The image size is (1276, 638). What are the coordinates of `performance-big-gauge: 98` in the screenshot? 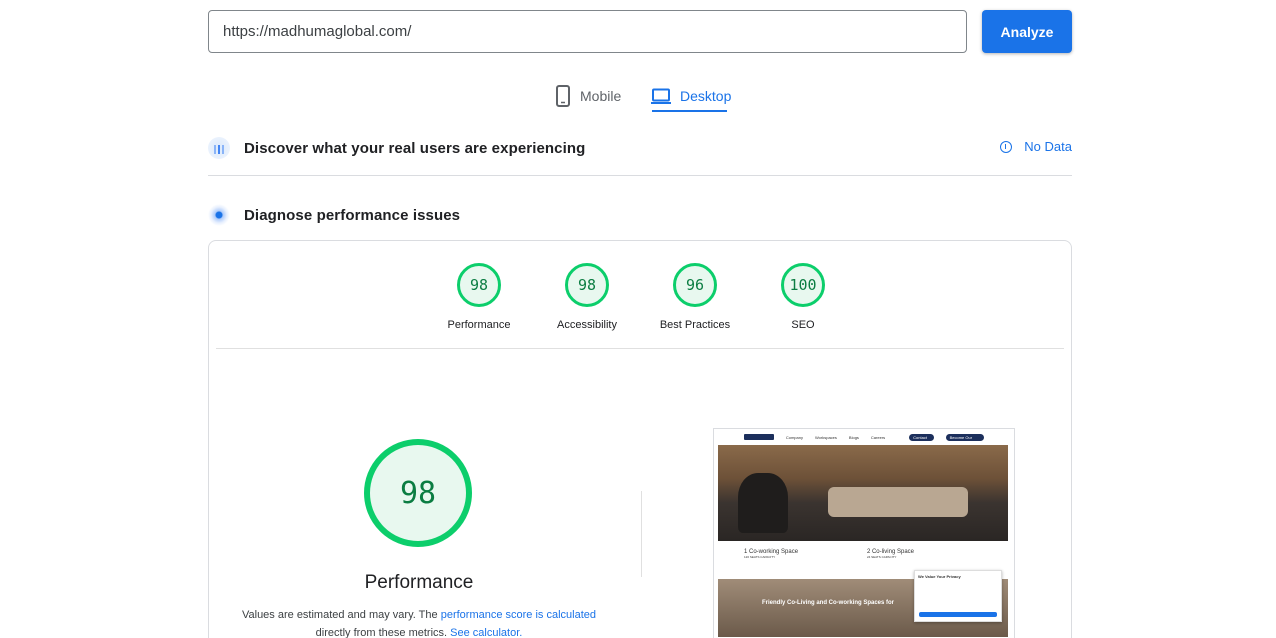 It's located at (418, 493).